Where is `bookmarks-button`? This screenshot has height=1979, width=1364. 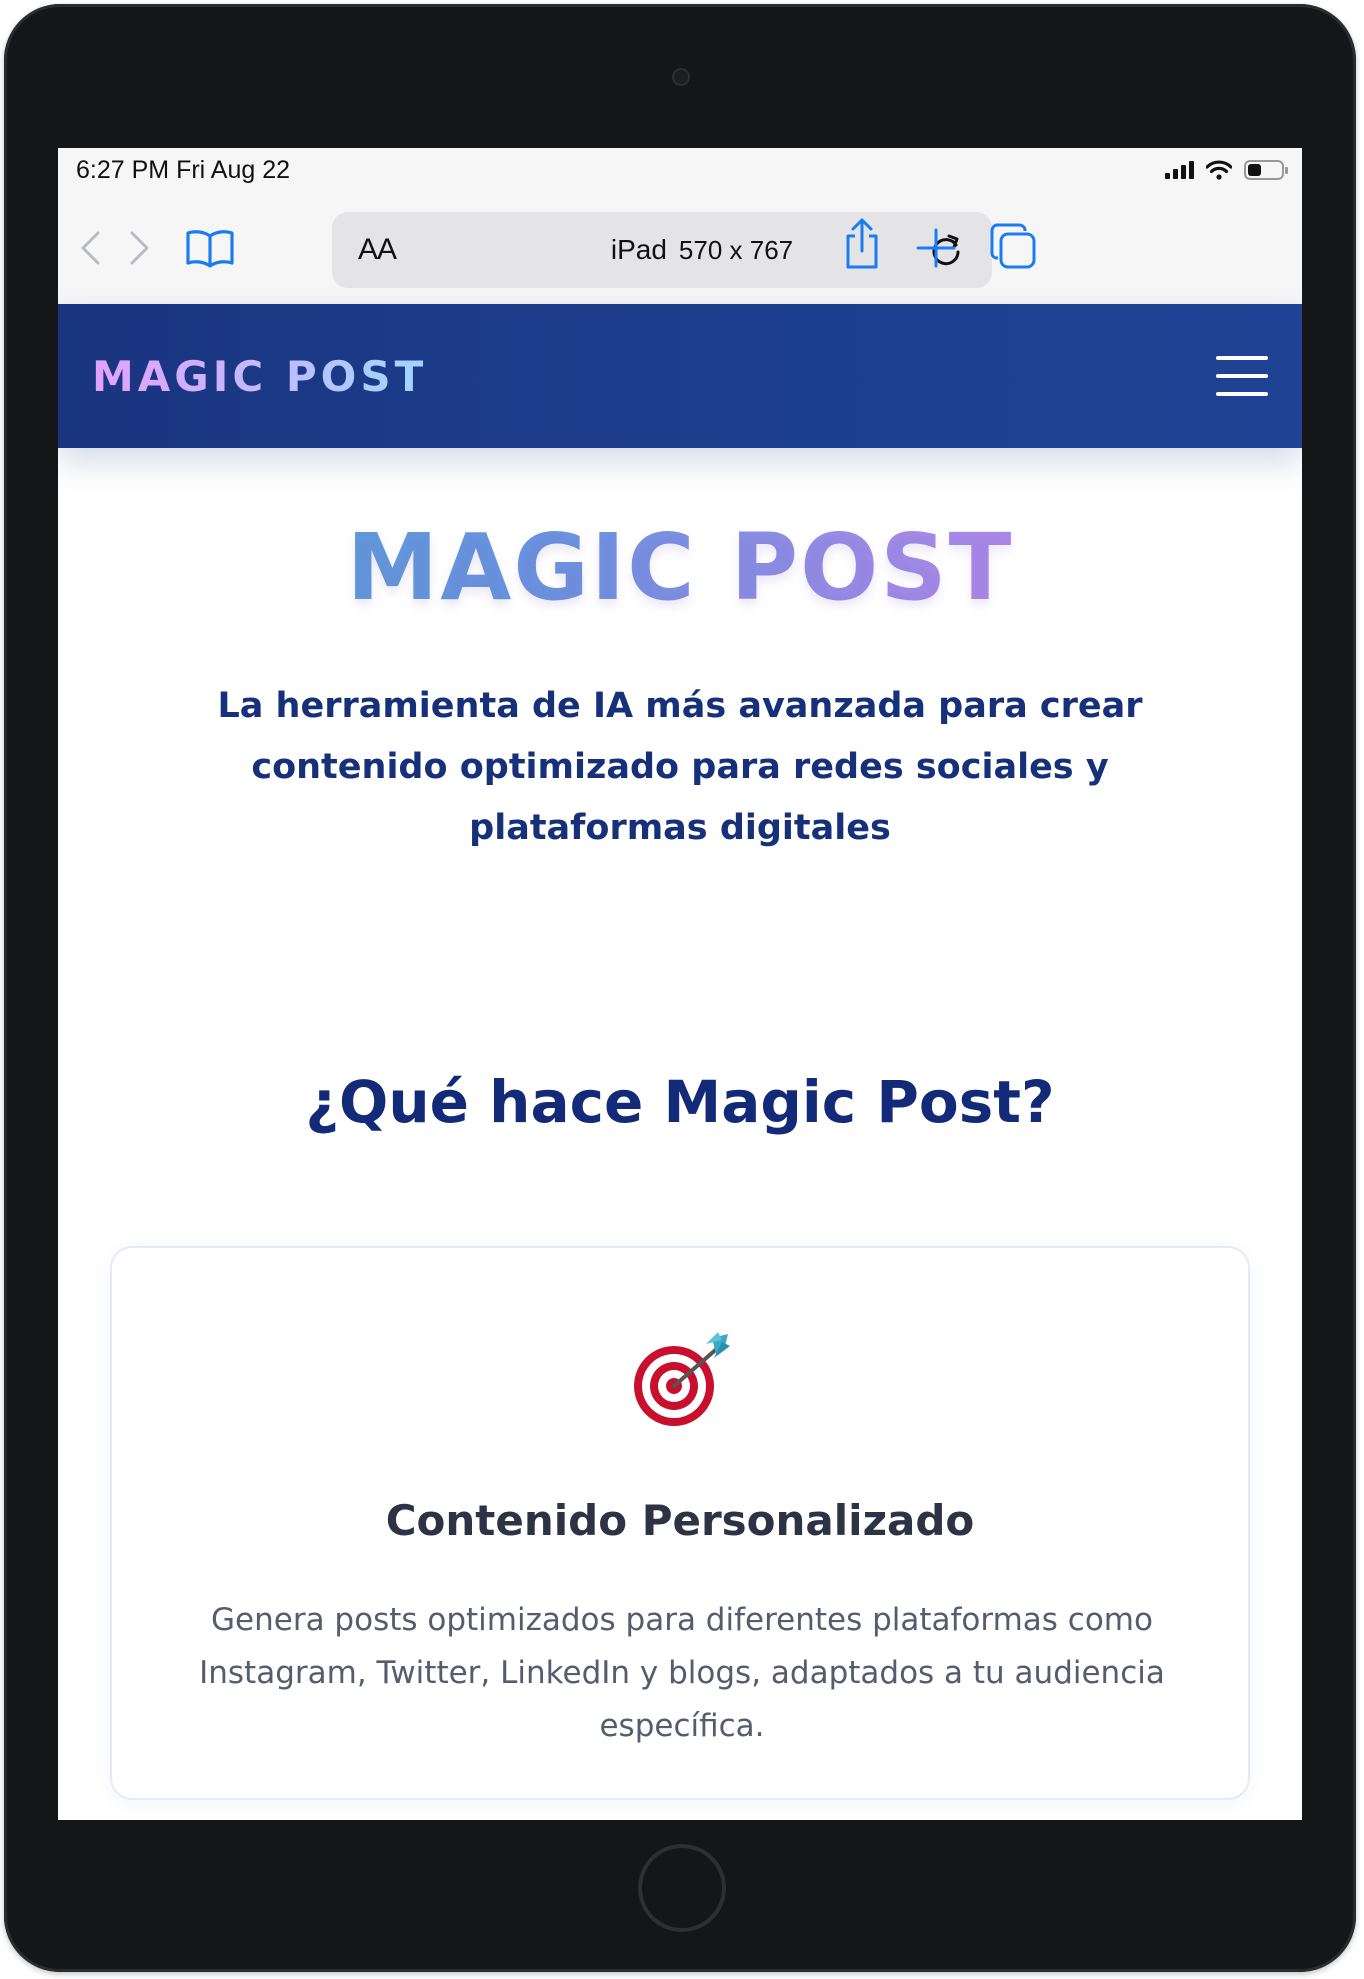 bookmarks-button is located at coordinates (210, 248).